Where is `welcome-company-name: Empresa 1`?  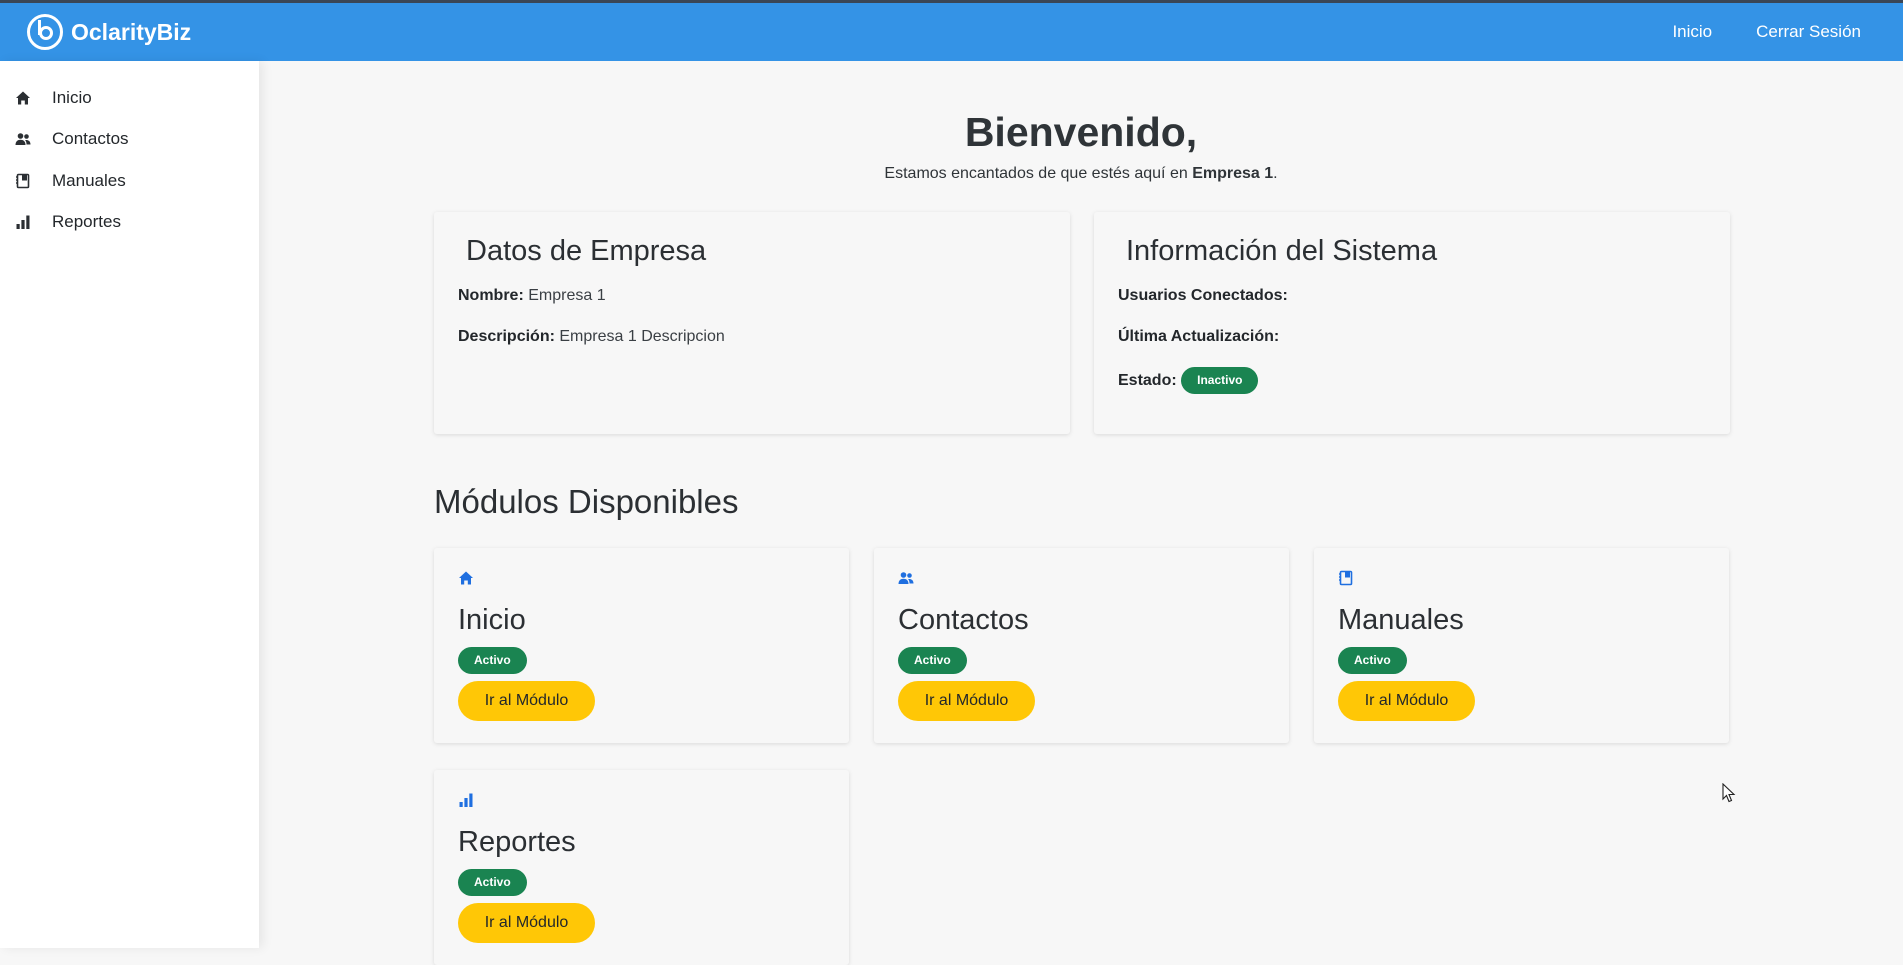
welcome-company-name: Empresa 1 is located at coordinates (1233, 173).